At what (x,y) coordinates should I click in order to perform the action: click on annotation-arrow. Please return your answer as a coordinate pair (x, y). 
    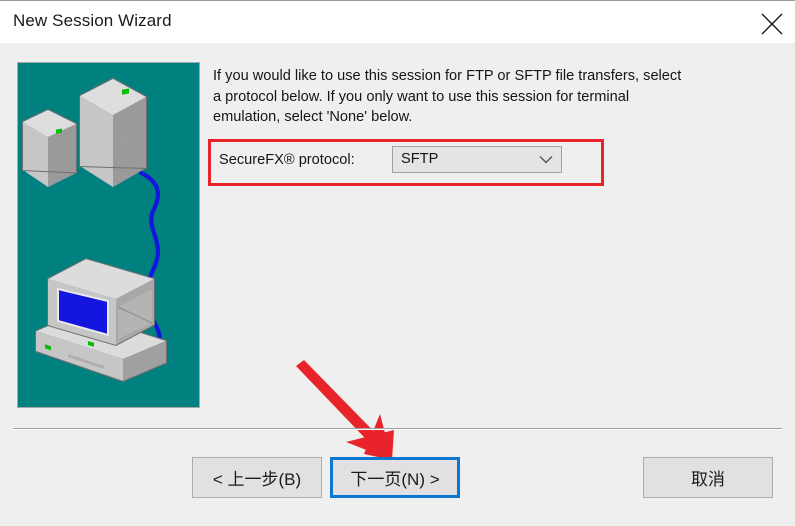
    Looking at the image, I should click on (348, 413).